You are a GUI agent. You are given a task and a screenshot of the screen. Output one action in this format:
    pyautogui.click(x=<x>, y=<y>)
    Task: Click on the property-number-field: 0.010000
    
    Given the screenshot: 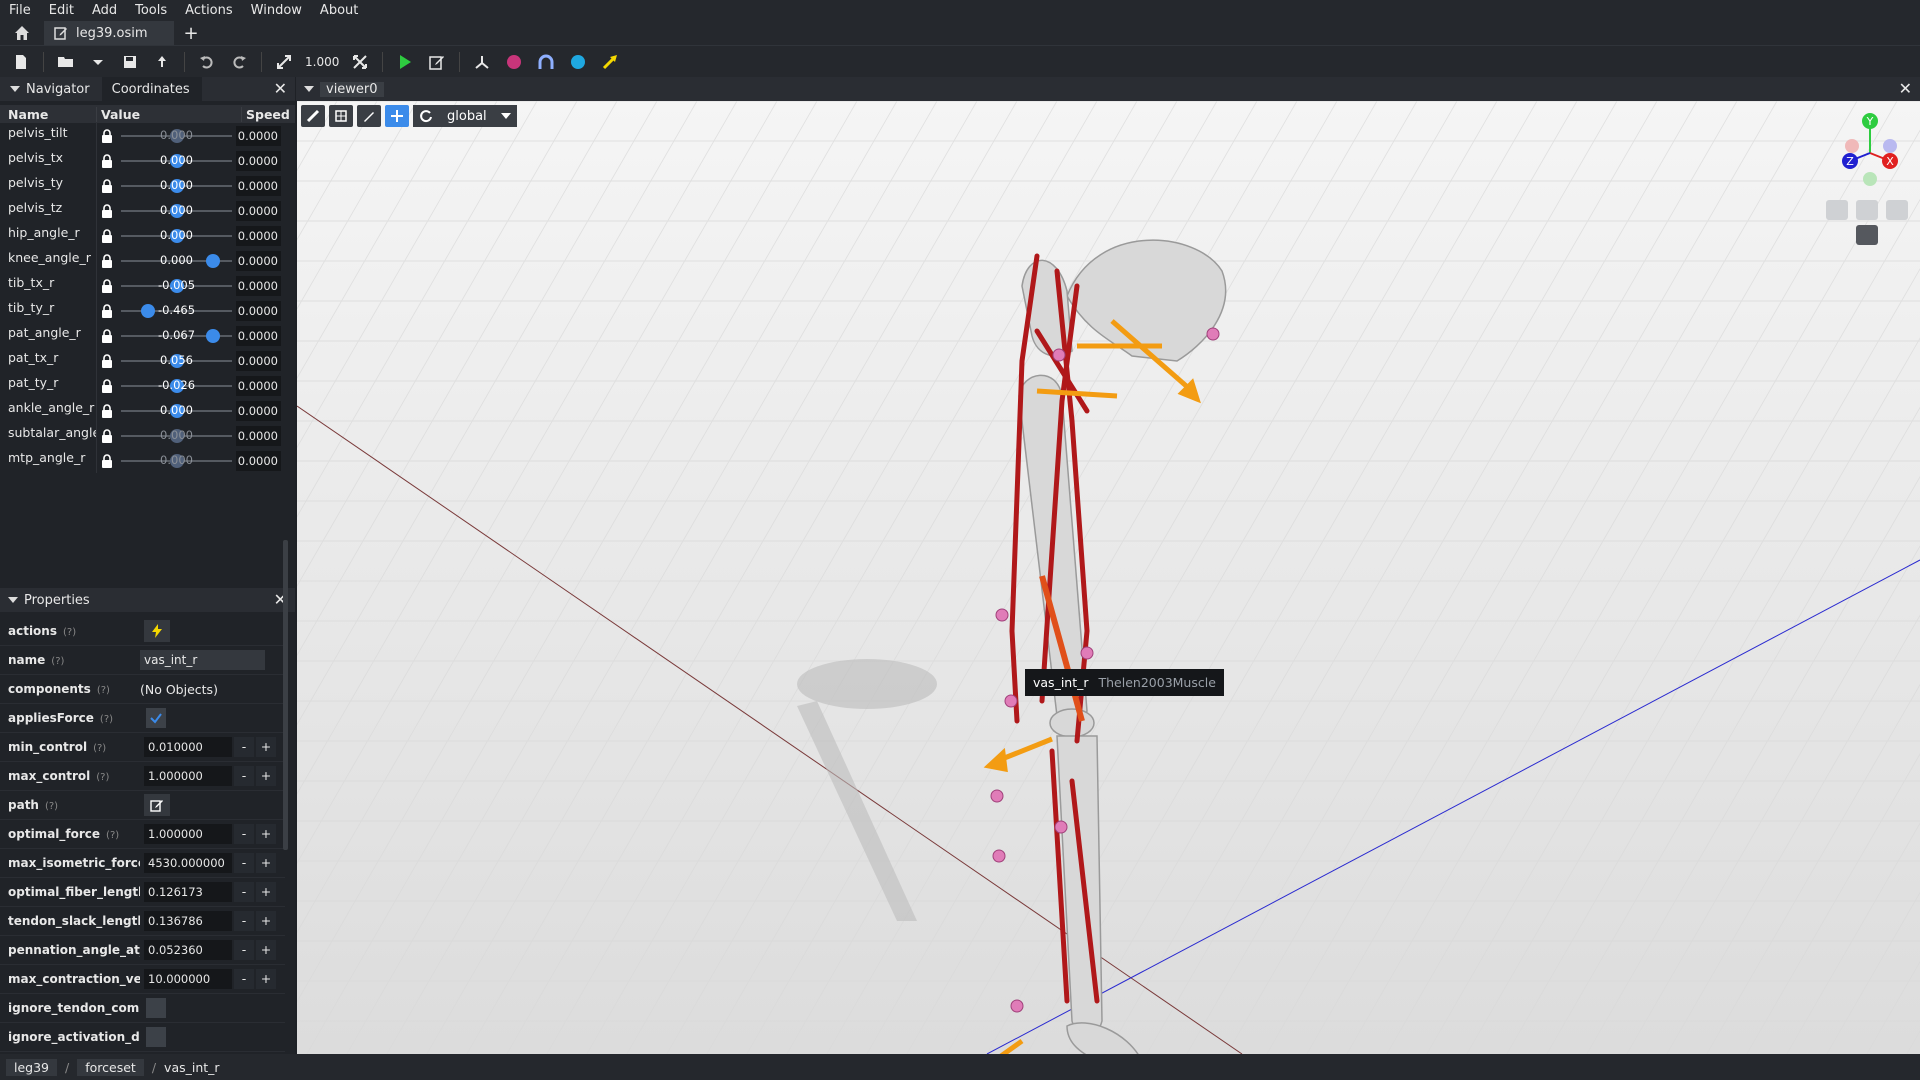 What is the action you would take?
    pyautogui.click(x=188, y=747)
    